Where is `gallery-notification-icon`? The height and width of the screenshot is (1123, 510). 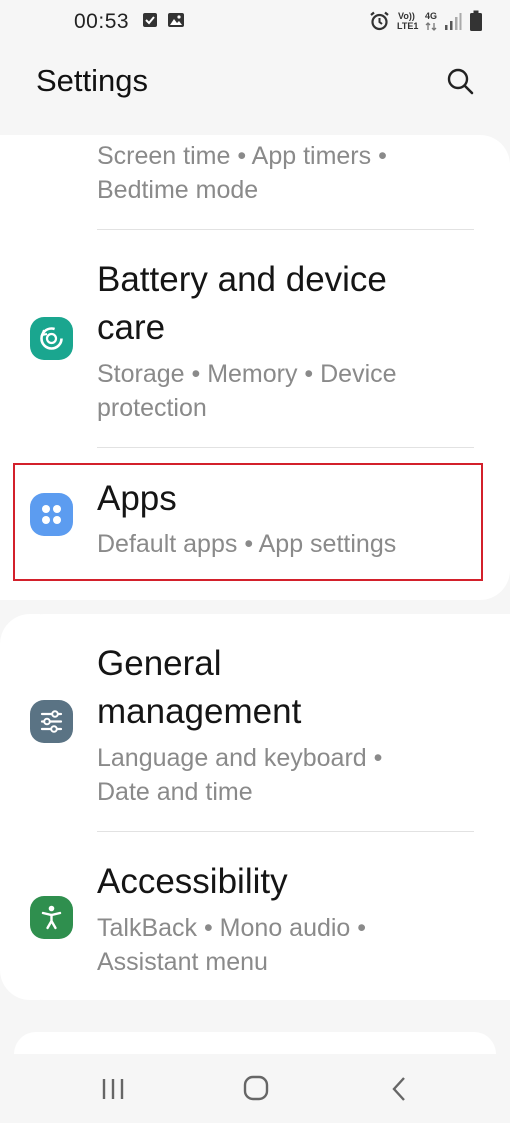
gallery-notification-icon is located at coordinates (176, 20).